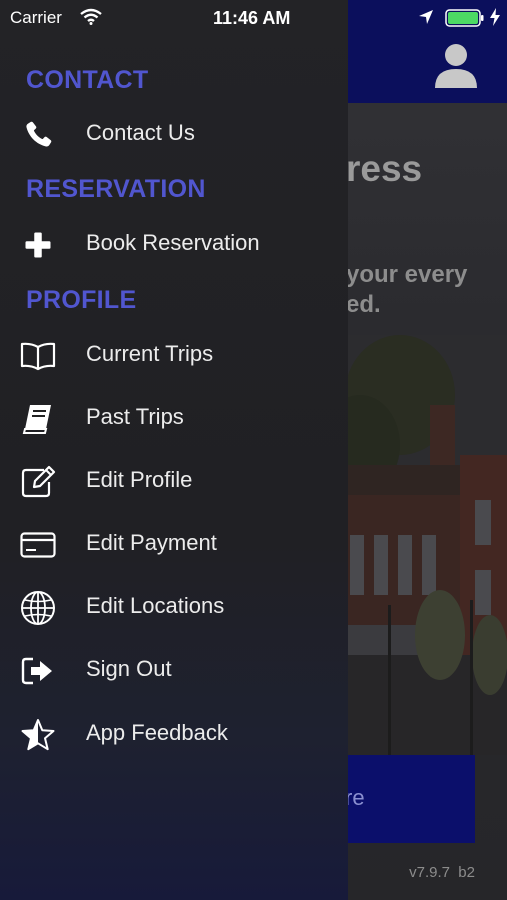  What do you see at coordinates (442, 872) in the screenshot?
I see `app-version-label: v7.9.7 b2` at bounding box center [442, 872].